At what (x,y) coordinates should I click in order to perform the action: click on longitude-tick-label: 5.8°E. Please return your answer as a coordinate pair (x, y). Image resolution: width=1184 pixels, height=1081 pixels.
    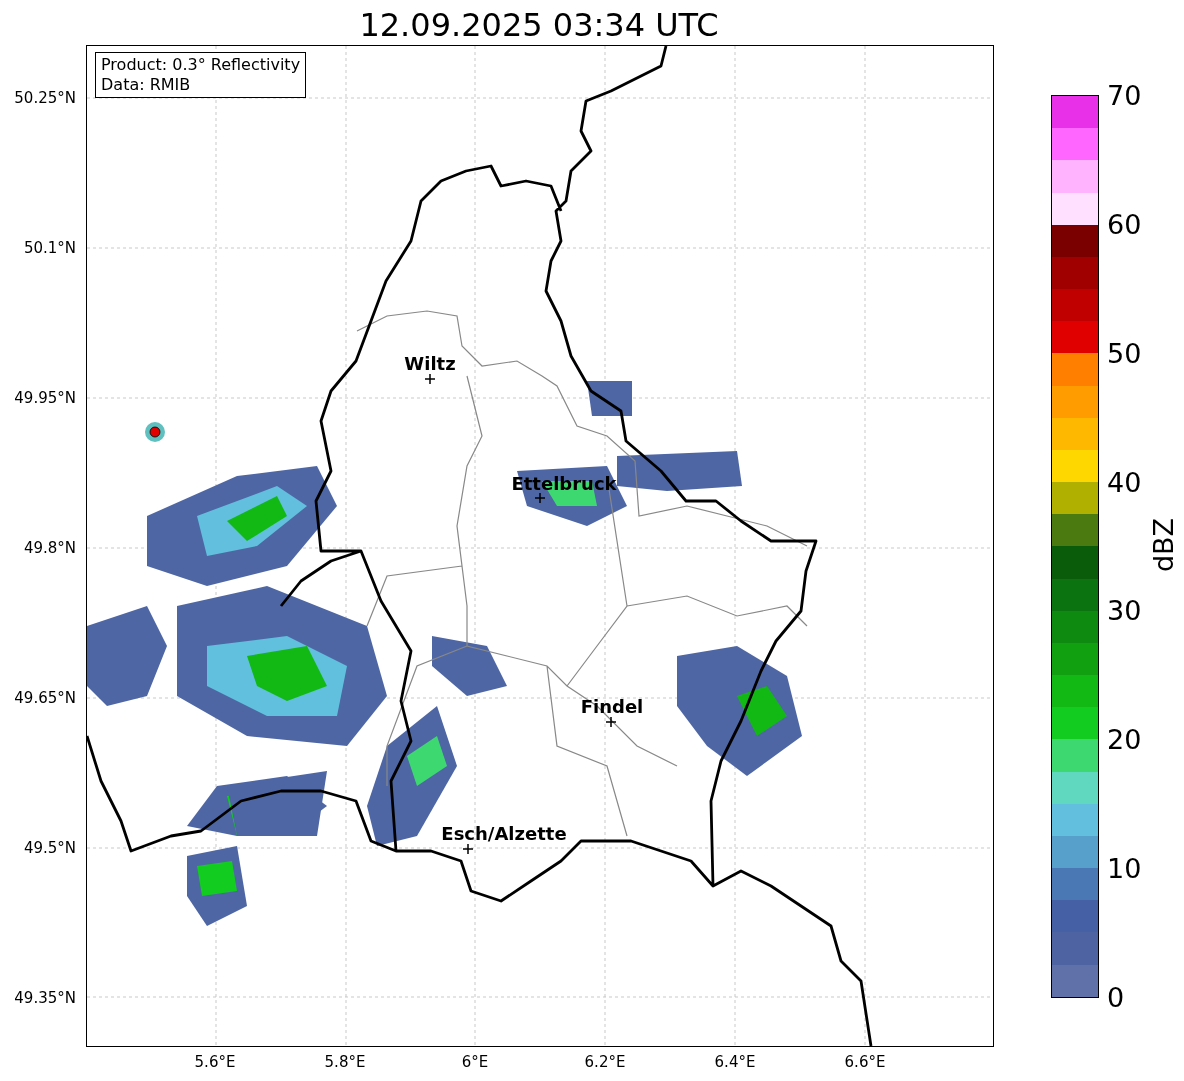
    Looking at the image, I should click on (345, 1062).